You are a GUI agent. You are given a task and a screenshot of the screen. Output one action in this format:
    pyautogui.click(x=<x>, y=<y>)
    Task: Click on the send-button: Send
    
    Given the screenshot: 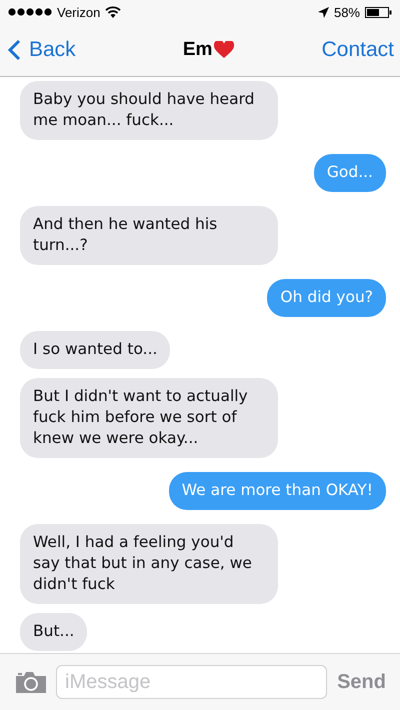 What is the action you would take?
    pyautogui.click(x=361, y=682)
    